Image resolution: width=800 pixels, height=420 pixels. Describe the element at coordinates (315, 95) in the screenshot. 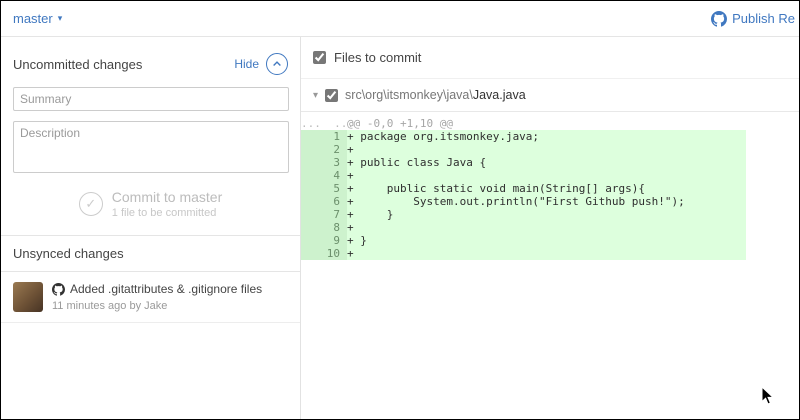

I see `disclosure-triangle-icon: ▾` at that location.